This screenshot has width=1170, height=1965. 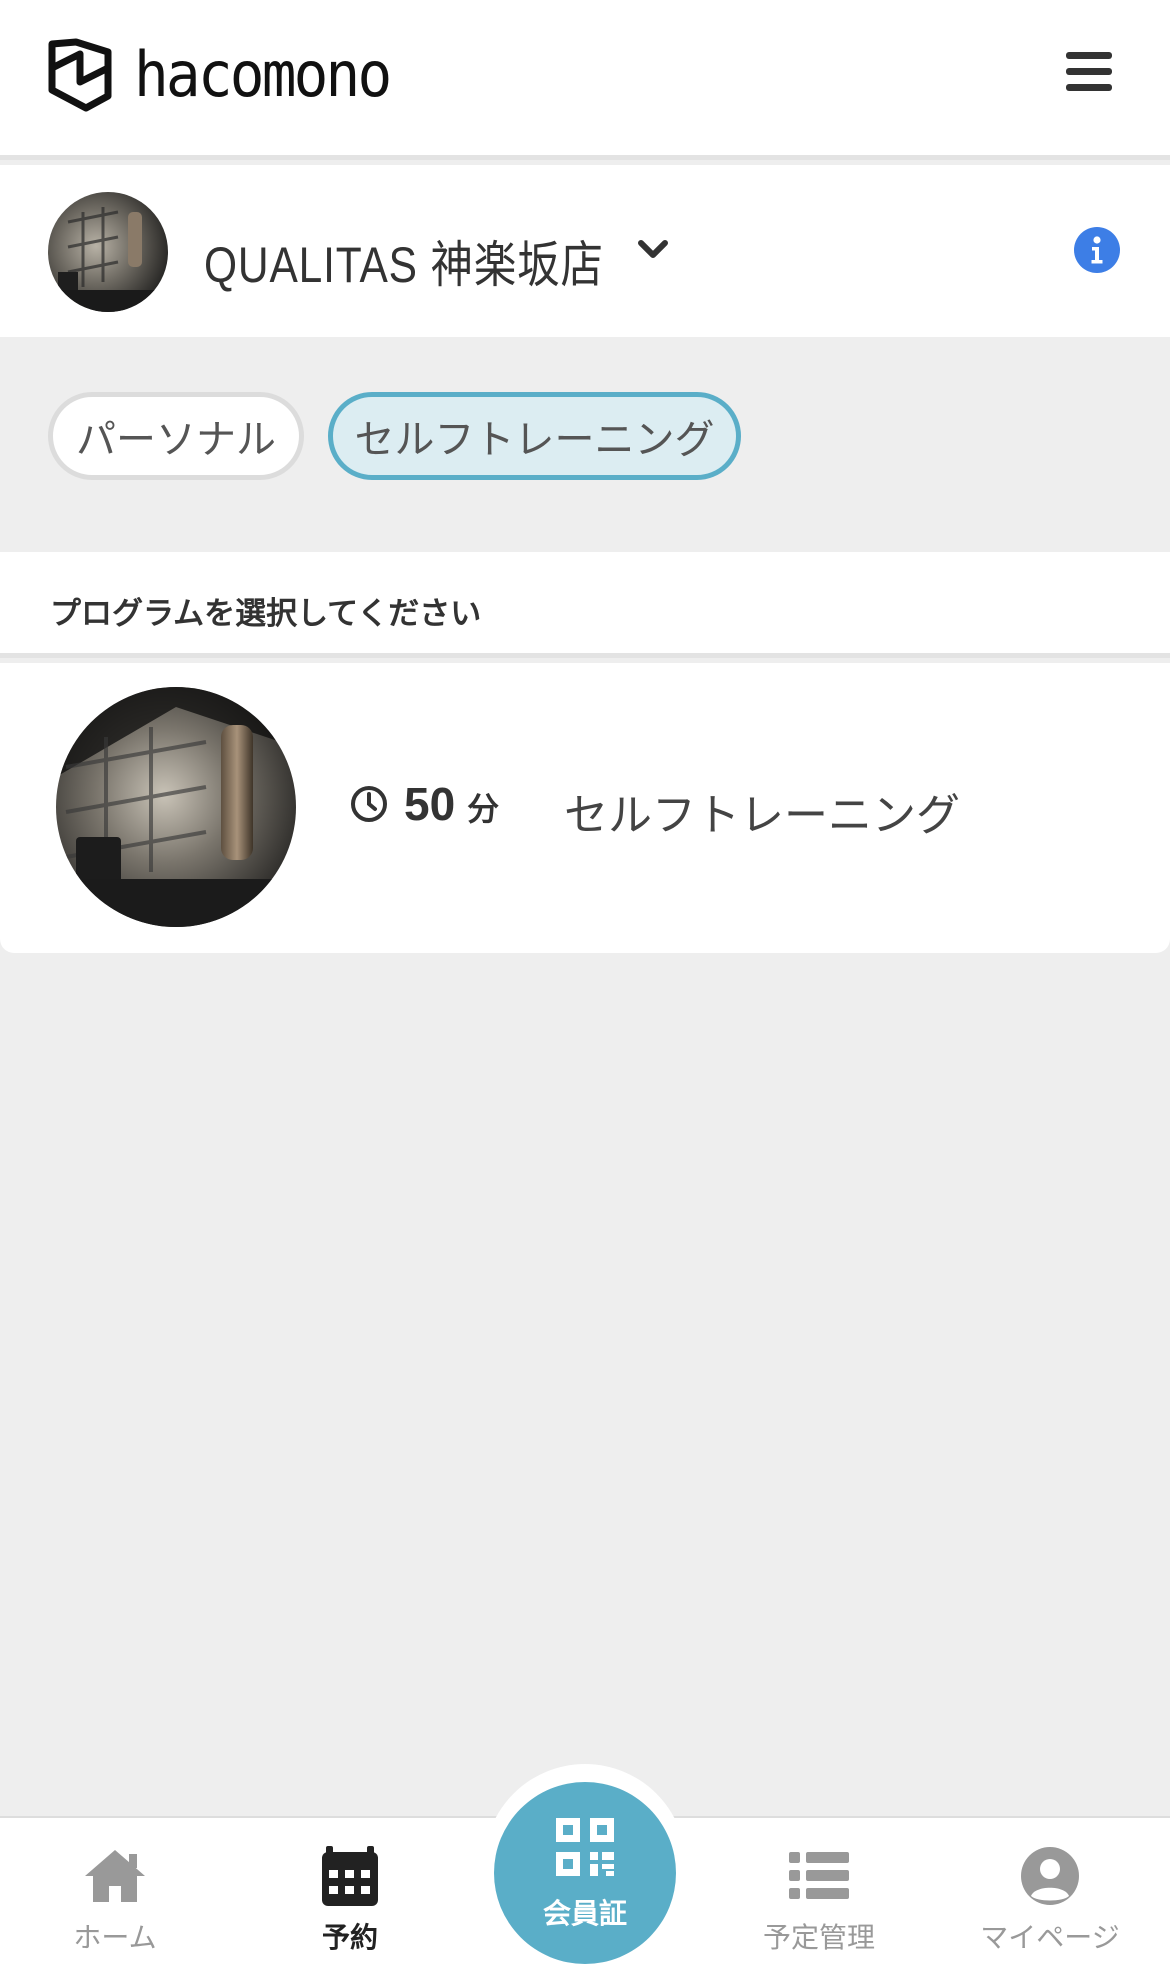 I want to click on nav-schedule: 予定管理, so click(x=819, y=1891).